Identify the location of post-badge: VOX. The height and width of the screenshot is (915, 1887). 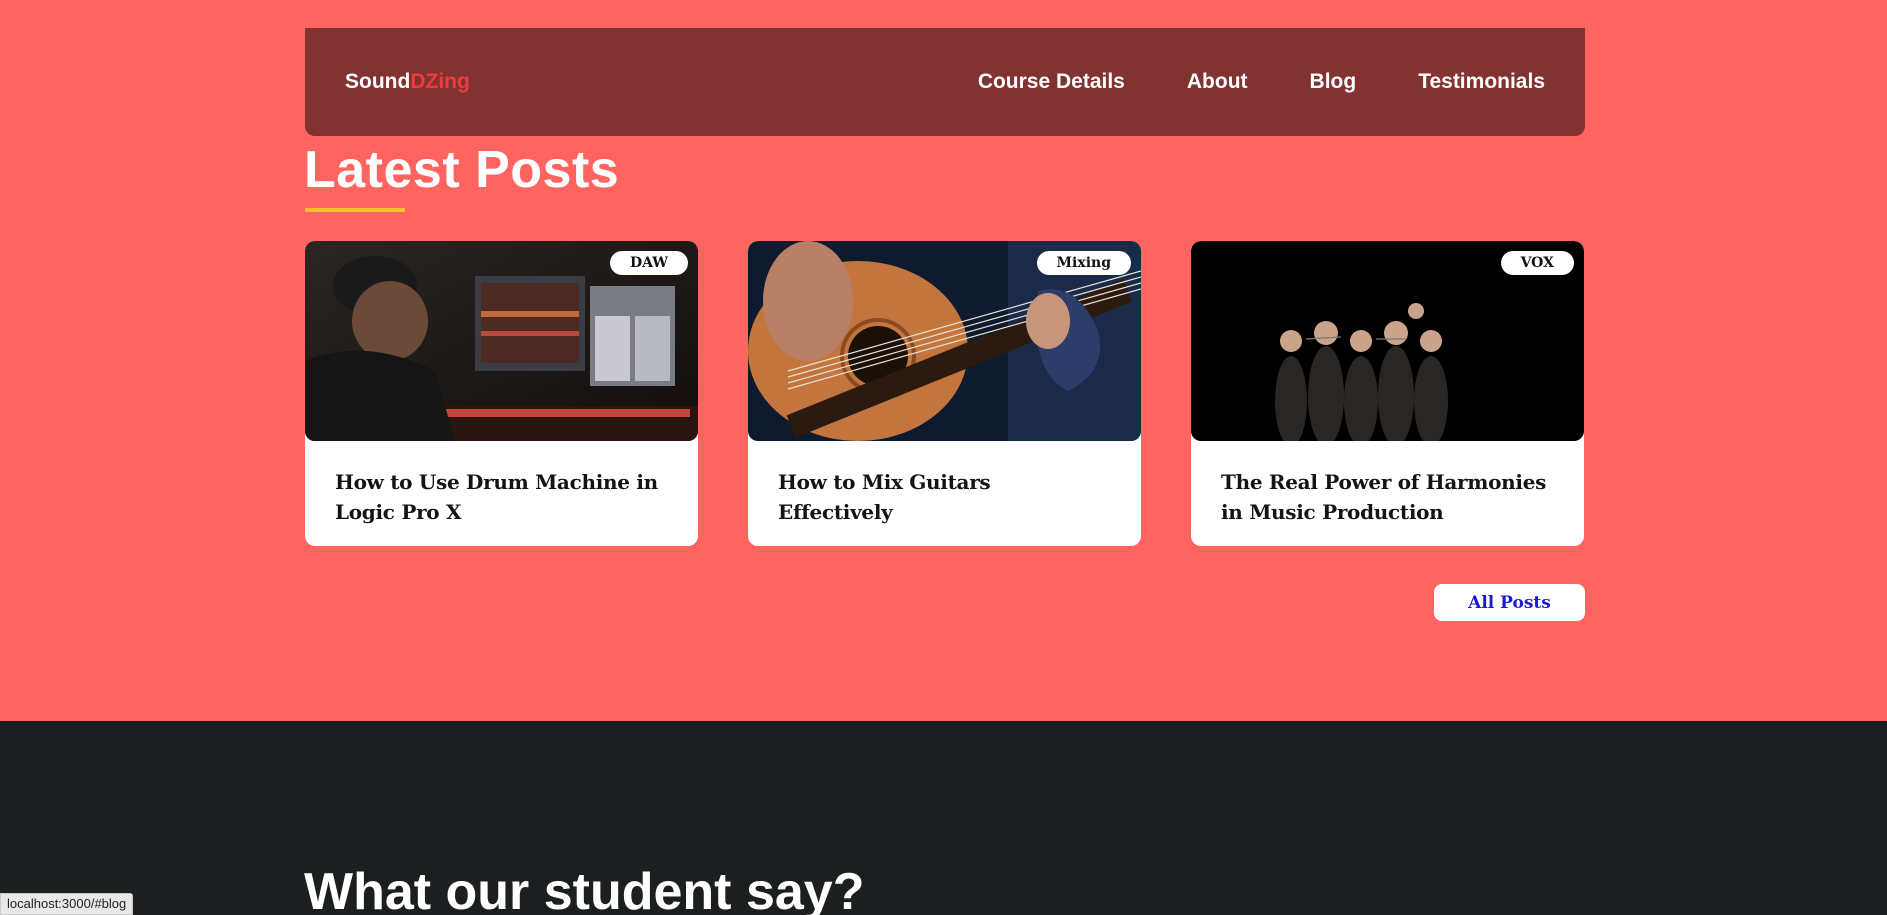
(1537, 263).